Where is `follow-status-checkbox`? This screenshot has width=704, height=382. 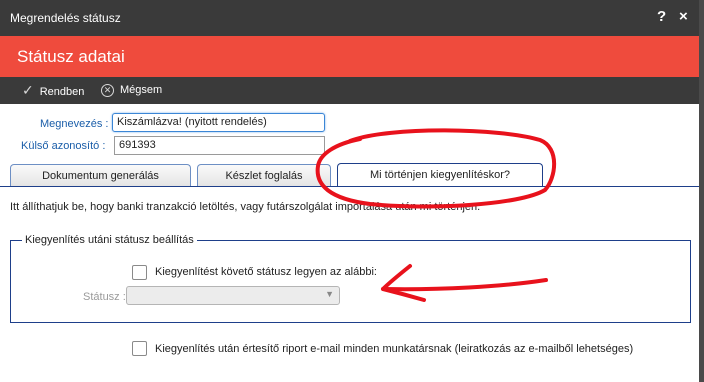 follow-status-checkbox is located at coordinates (139, 272).